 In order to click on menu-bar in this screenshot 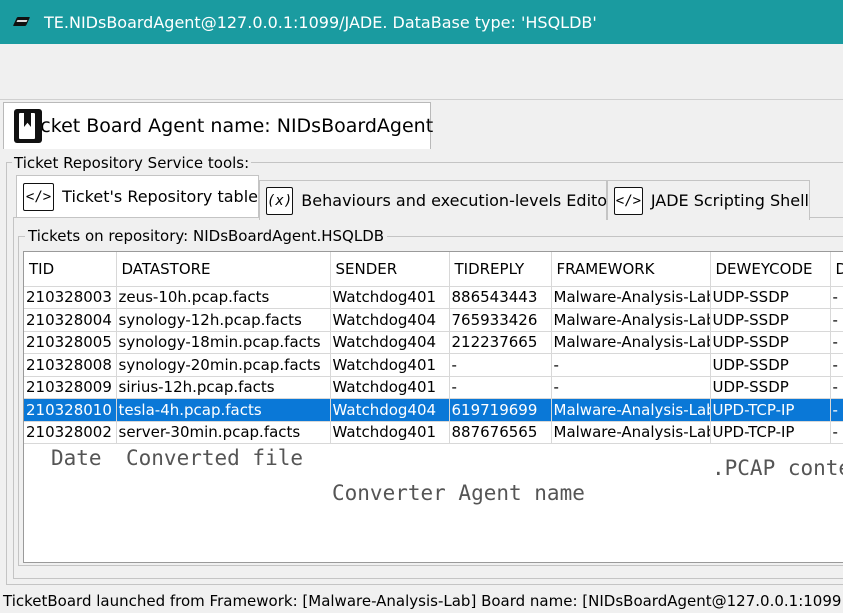, I will do `click(421, 72)`.